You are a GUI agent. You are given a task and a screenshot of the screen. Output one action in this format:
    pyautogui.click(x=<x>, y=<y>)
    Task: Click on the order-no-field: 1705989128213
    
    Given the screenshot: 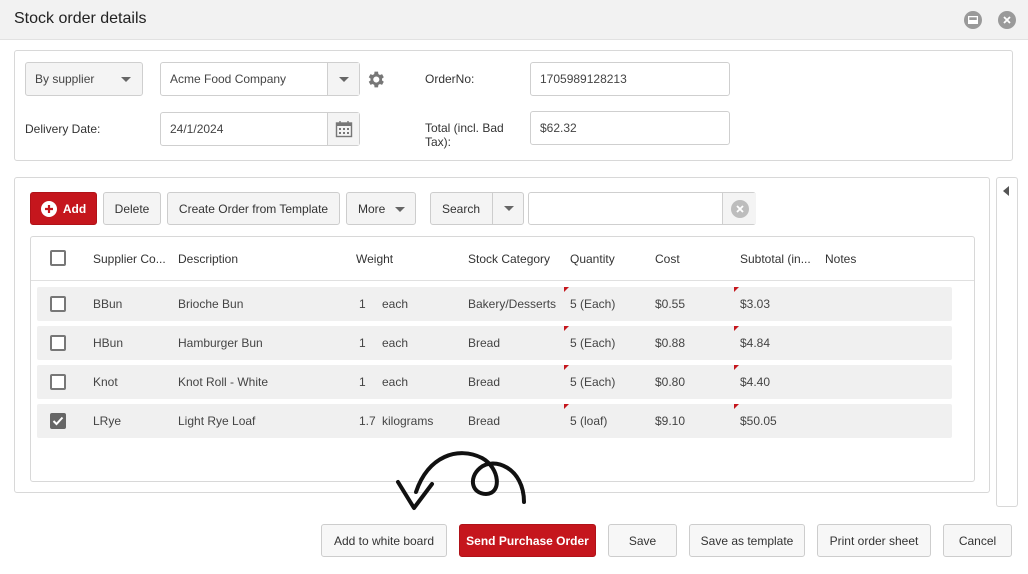 What is the action you would take?
    pyautogui.click(x=630, y=79)
    